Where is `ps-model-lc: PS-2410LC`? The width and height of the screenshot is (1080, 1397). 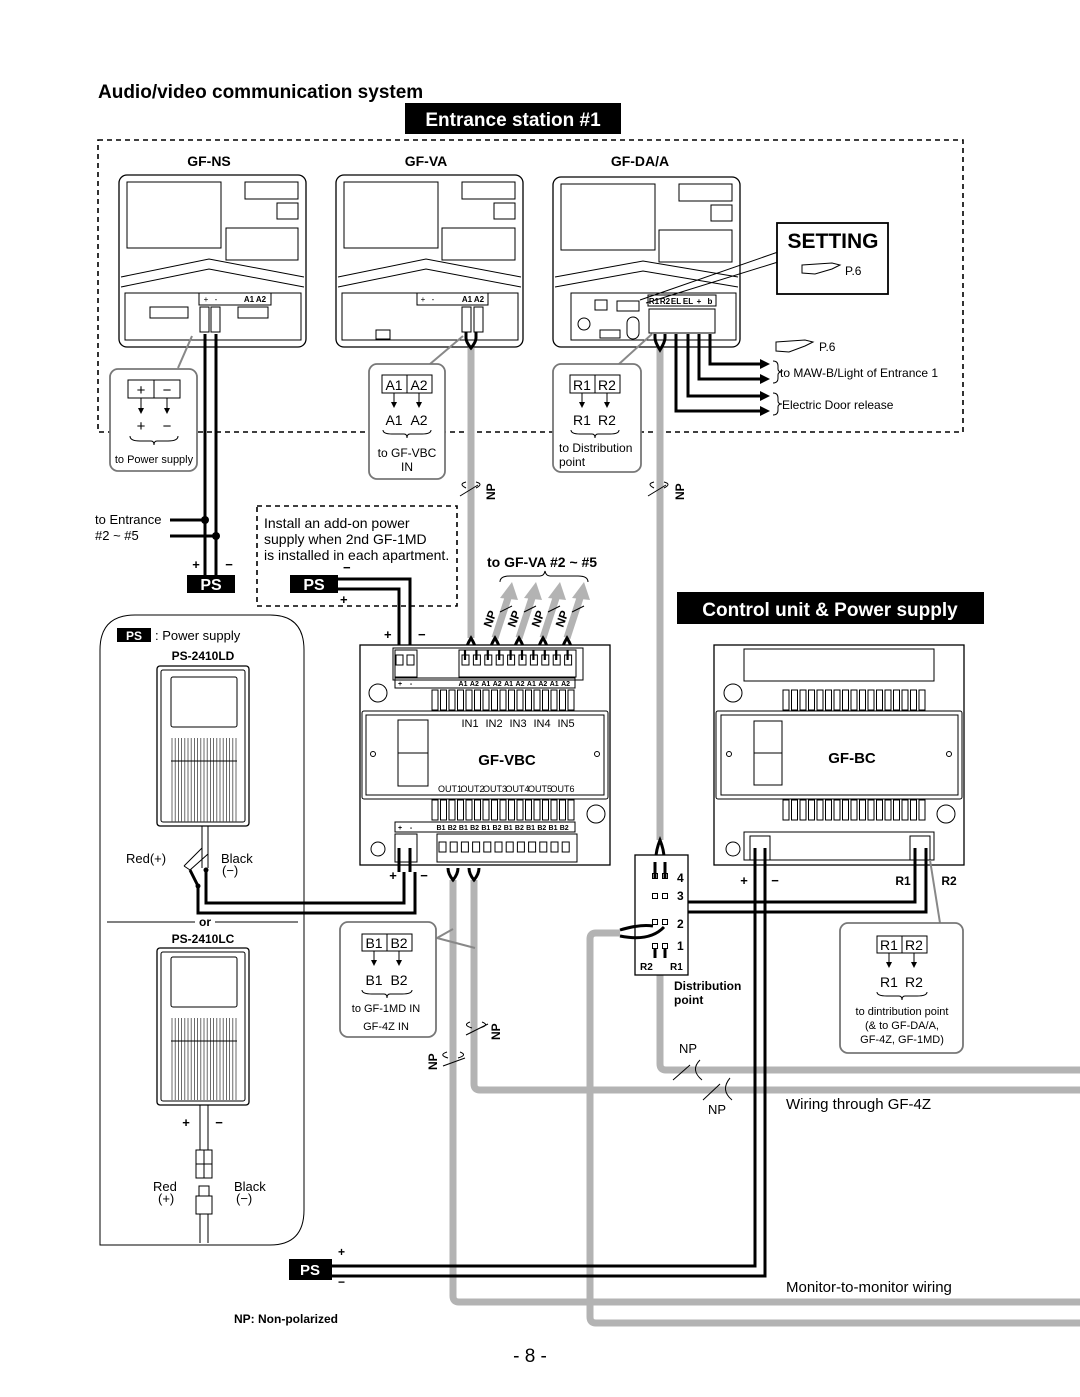
ps-model-lc: PS-2410LC is located at coordinates (203, 939).